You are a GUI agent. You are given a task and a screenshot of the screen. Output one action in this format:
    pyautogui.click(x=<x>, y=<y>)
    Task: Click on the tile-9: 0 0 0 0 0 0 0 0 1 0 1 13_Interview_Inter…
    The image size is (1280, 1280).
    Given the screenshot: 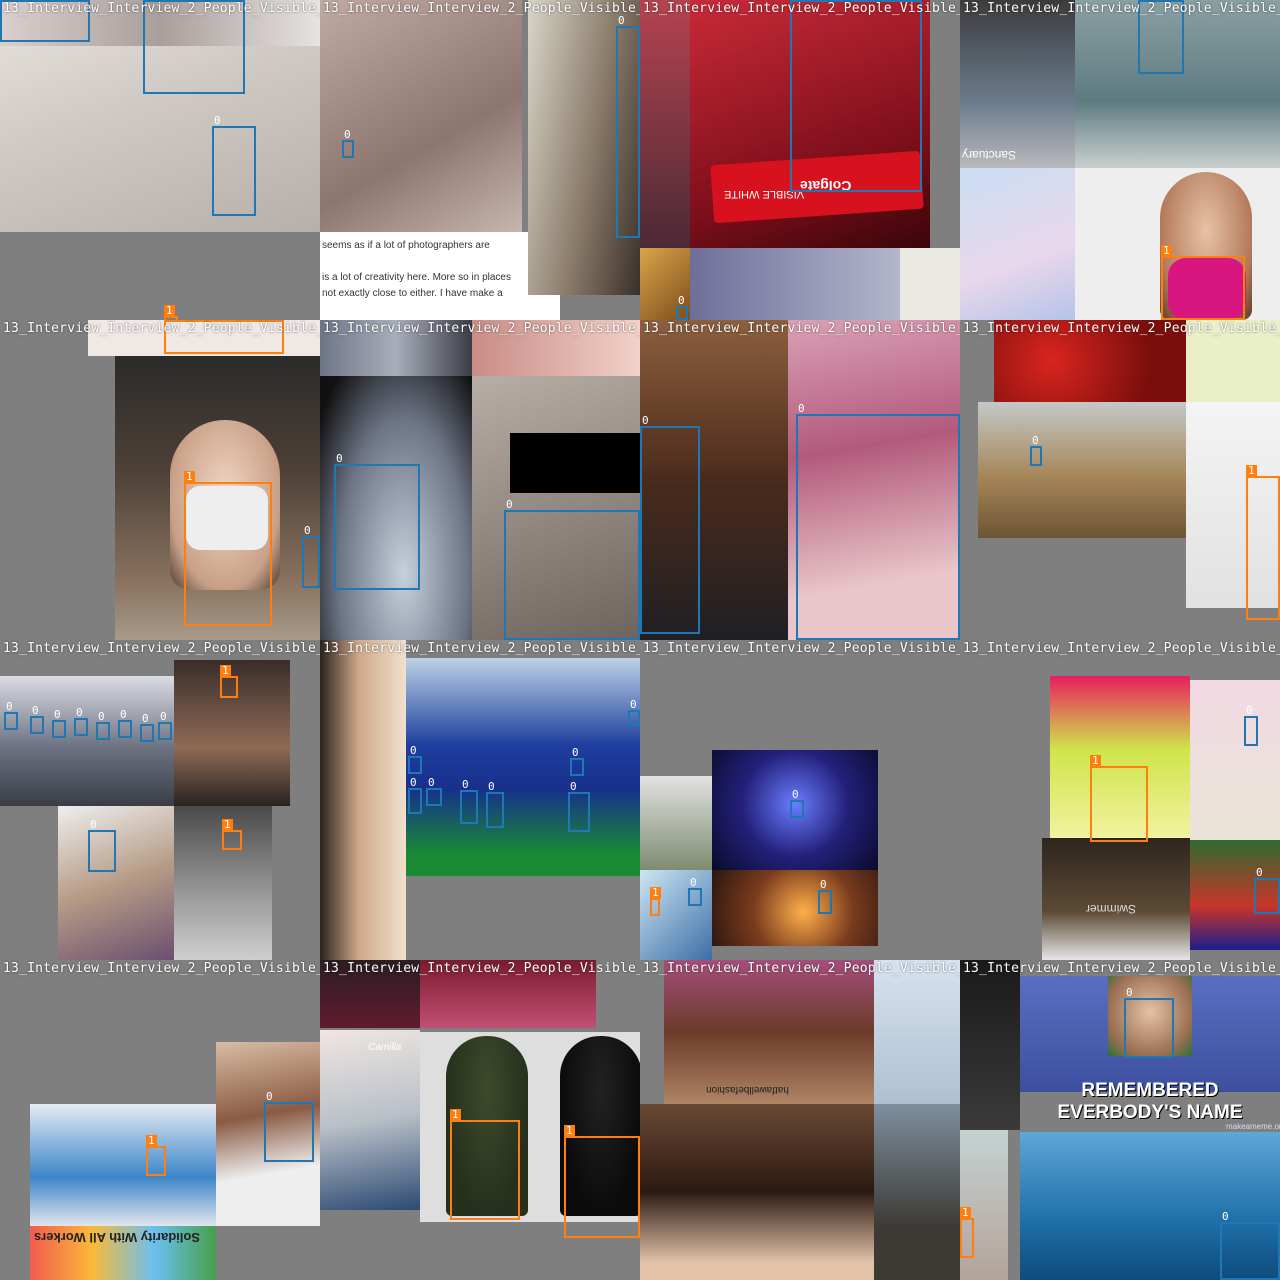 What is the action you would take?
    pyautogui.click(x=160, y=800)
    